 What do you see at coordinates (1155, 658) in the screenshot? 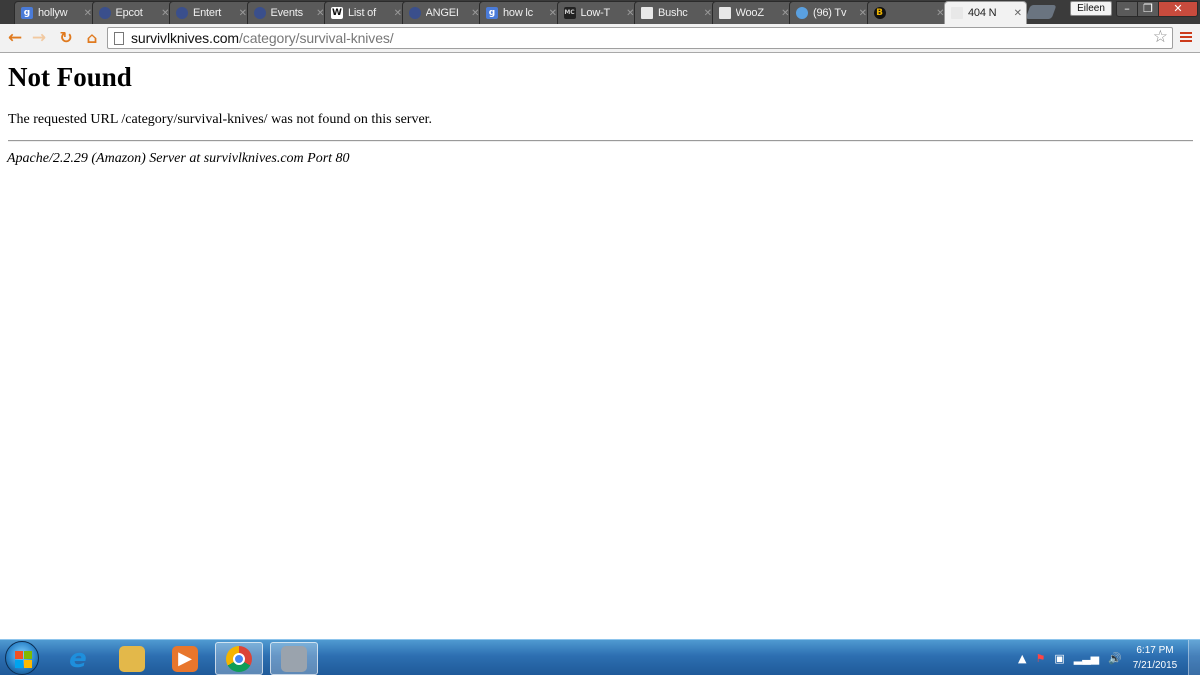
I see `clock: 6:17 PM 7/21/2015` at bounding box center [1155, 658].